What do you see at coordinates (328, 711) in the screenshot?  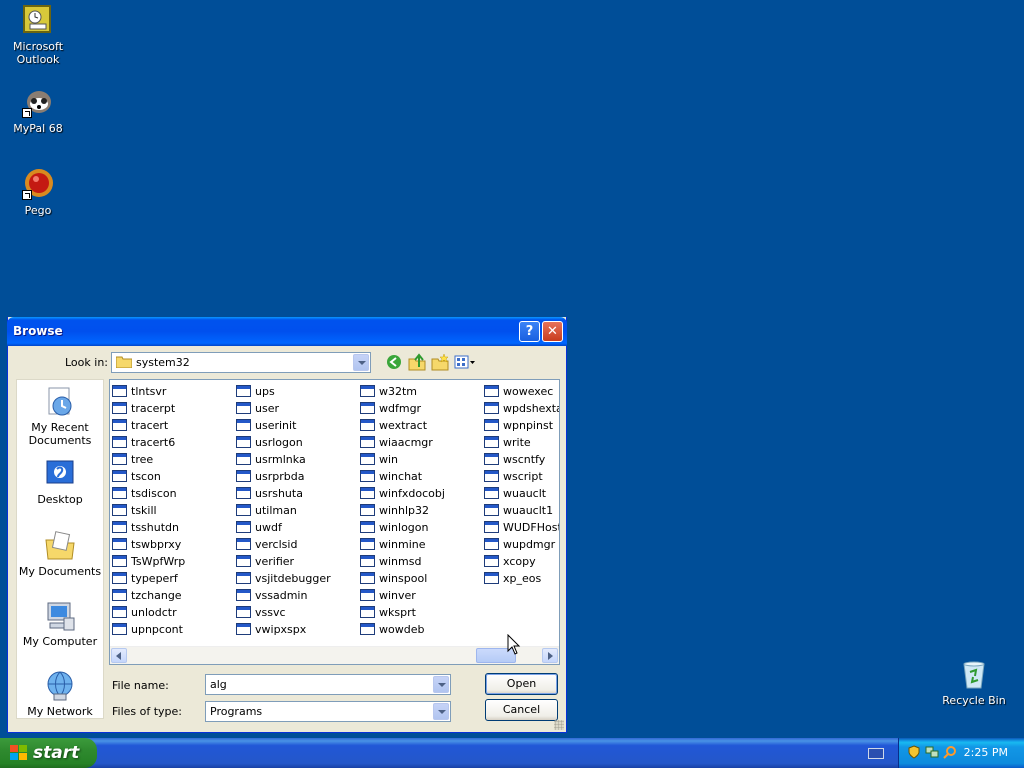 I see `files-of-type-select: Programs` at bounding box center [328, 711].